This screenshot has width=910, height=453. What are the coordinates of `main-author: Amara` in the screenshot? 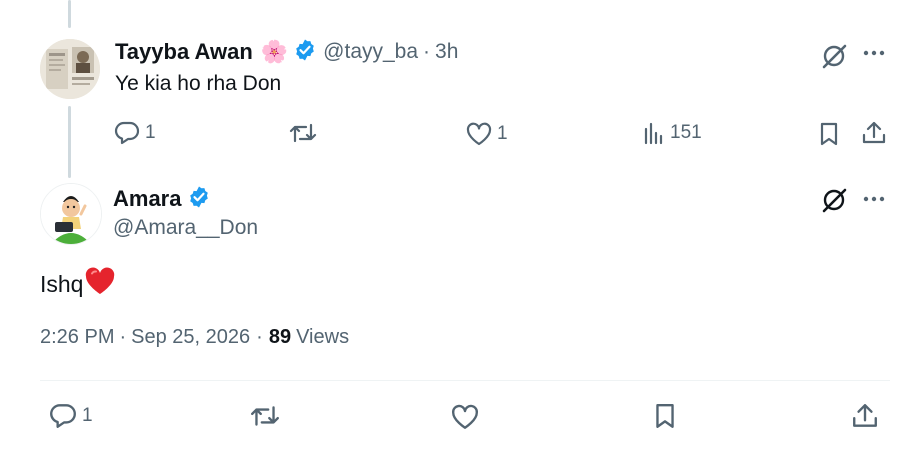 It's located at (162, 199).